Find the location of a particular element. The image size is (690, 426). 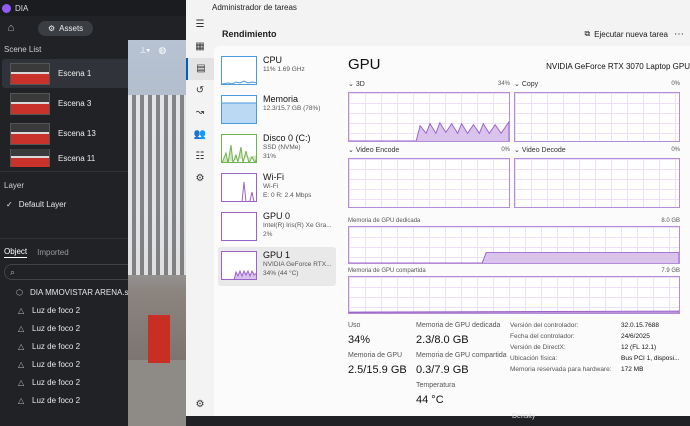

device-name: CPU is located at coordinates (273, 60).